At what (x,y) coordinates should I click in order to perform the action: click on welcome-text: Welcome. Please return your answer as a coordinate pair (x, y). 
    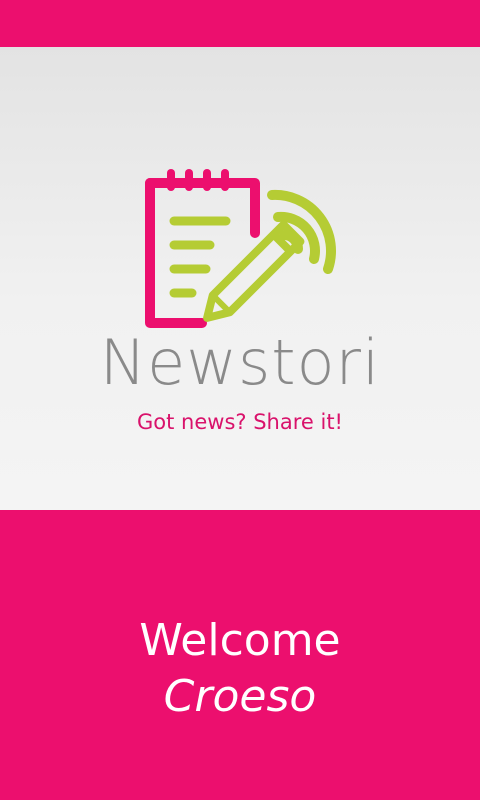
    Looking at the image, I should click on (240, 640).